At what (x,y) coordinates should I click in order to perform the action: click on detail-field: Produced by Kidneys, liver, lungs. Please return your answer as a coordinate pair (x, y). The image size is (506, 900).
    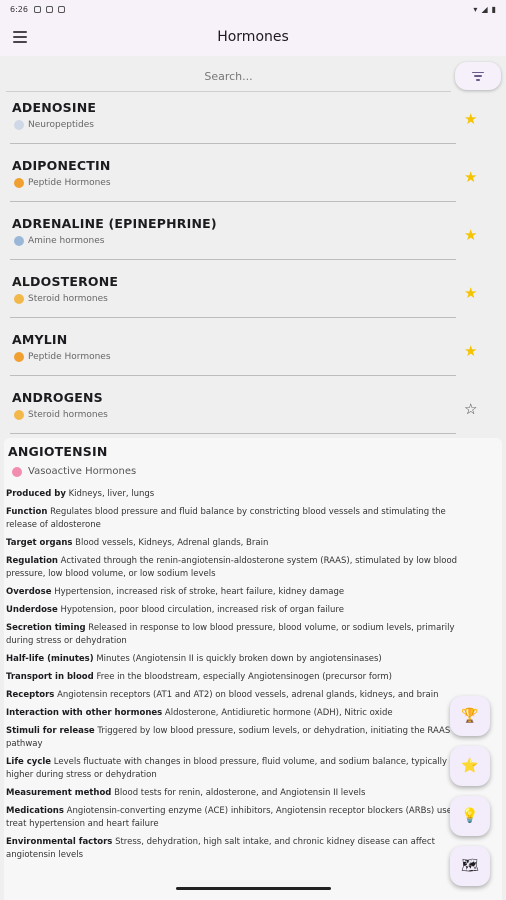
    Looking at the image, I should click on (80, 494).